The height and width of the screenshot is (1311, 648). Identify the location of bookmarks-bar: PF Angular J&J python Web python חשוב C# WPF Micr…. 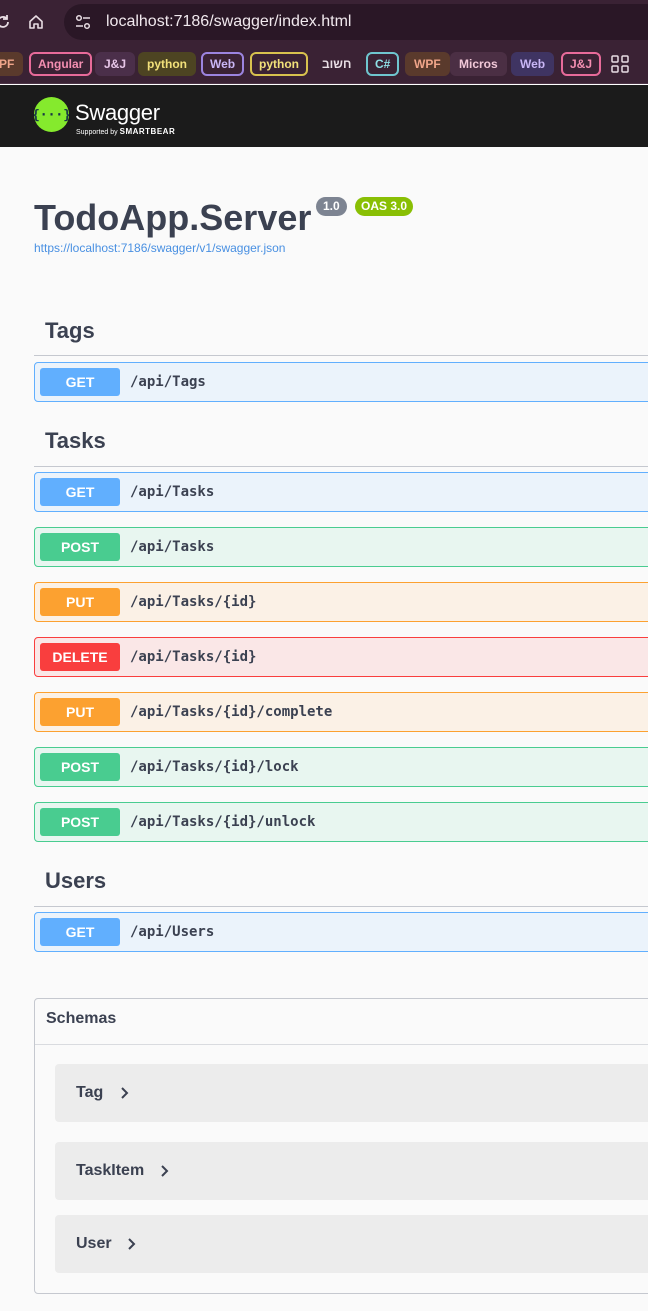
(324, 64).